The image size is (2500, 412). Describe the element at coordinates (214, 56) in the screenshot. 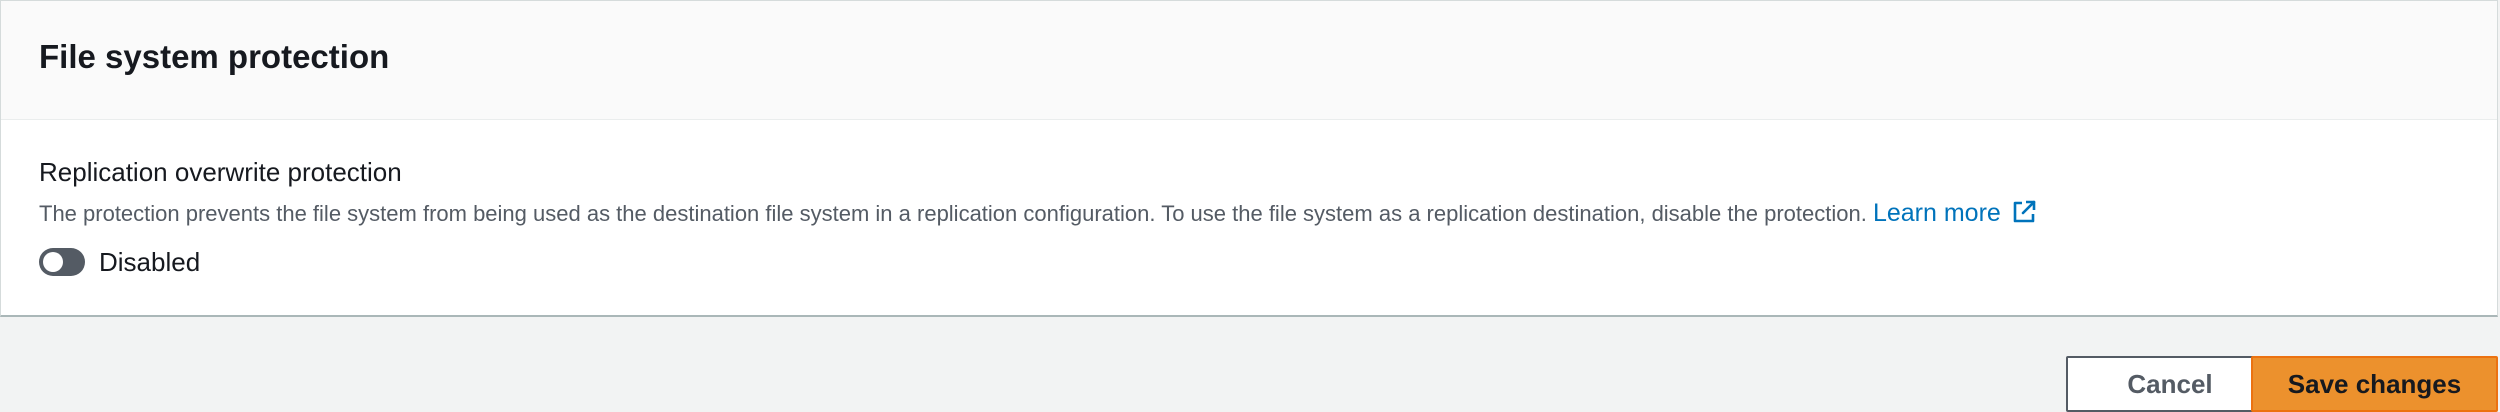

I see `panel-title: File system protection` at that location.